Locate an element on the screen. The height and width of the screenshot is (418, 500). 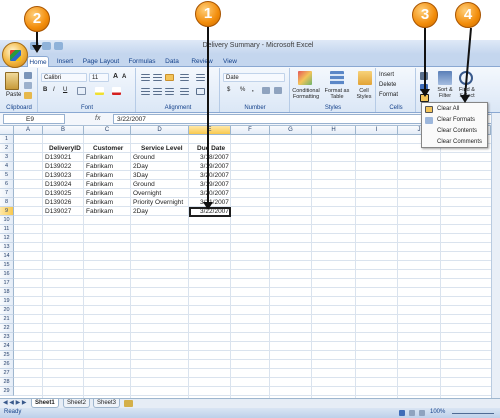
insert-cells-button: Insert is located at coordinates (386, 75).